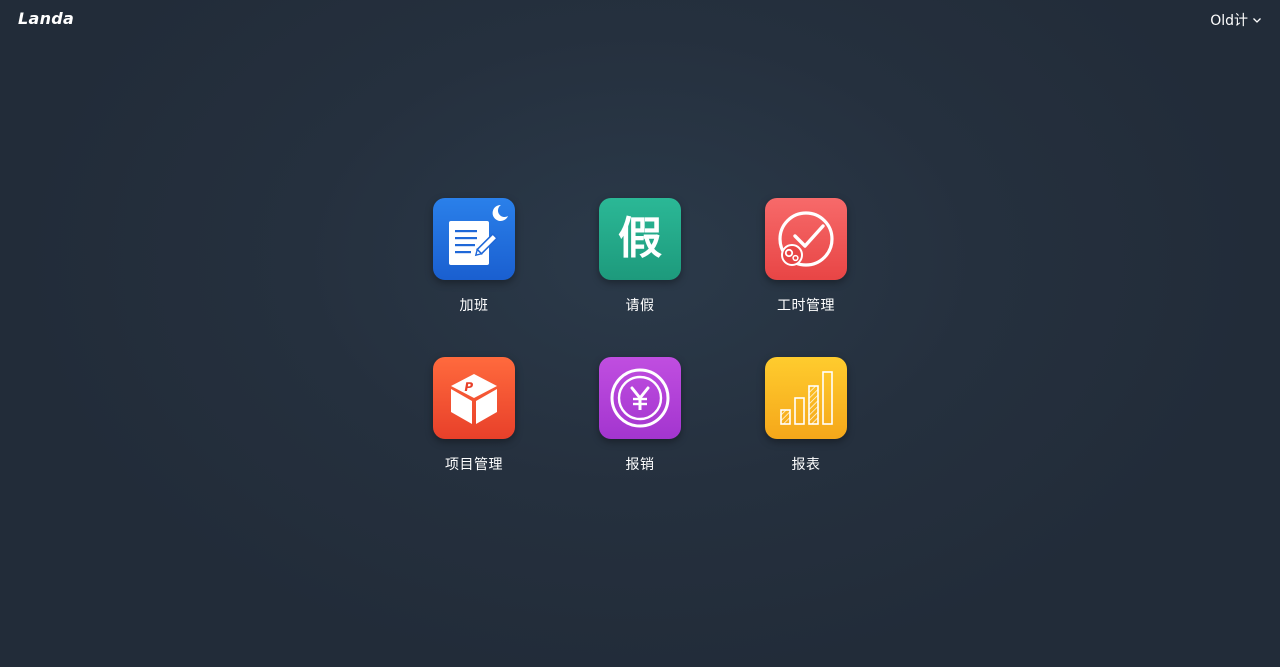 This screenshot has height=667, width=1280. What do you see at coordinates (1257, 20) in the screenshot?
I see `chevron-down-icon` at bounding box center [1257, 20].